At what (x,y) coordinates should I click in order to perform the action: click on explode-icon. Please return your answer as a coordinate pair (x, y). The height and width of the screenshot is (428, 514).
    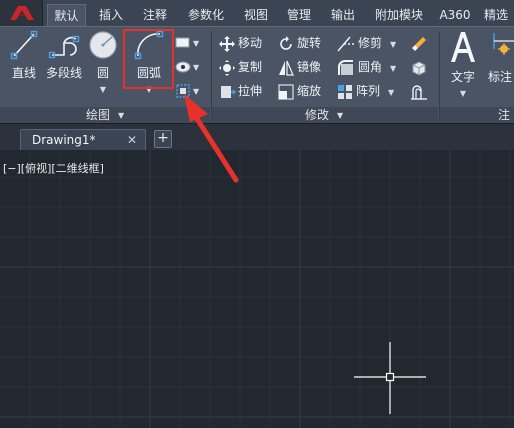
    Looking at the image, I should click on (419, 68).